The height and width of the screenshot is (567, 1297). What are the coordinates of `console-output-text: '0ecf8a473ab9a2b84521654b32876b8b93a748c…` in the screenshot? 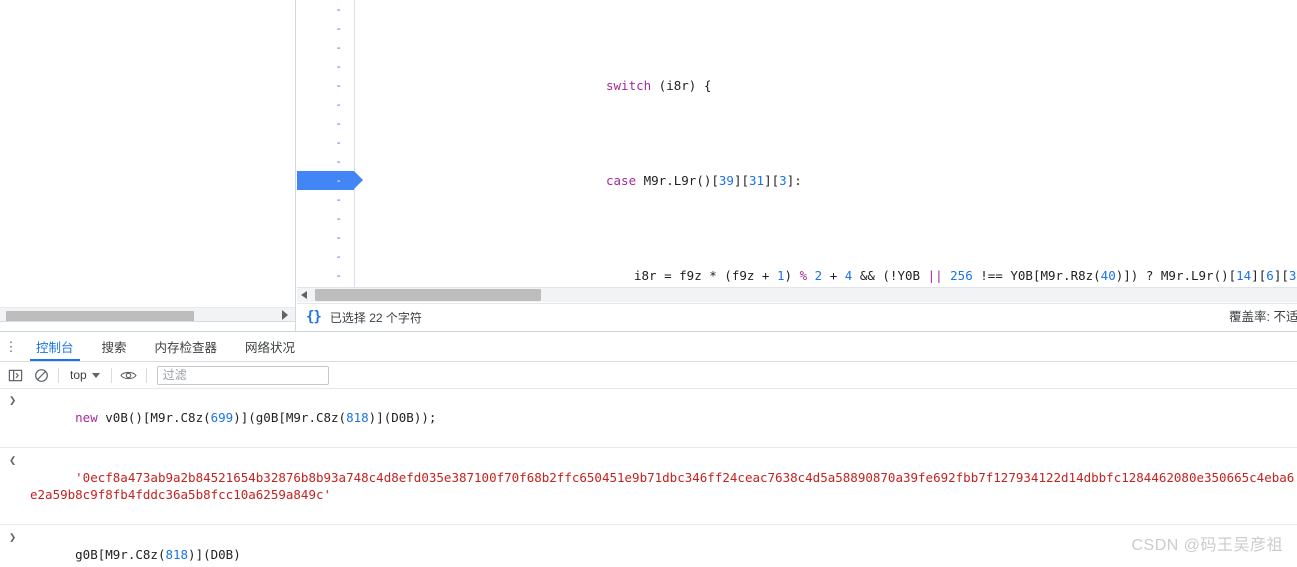 It's located at (662, 486).